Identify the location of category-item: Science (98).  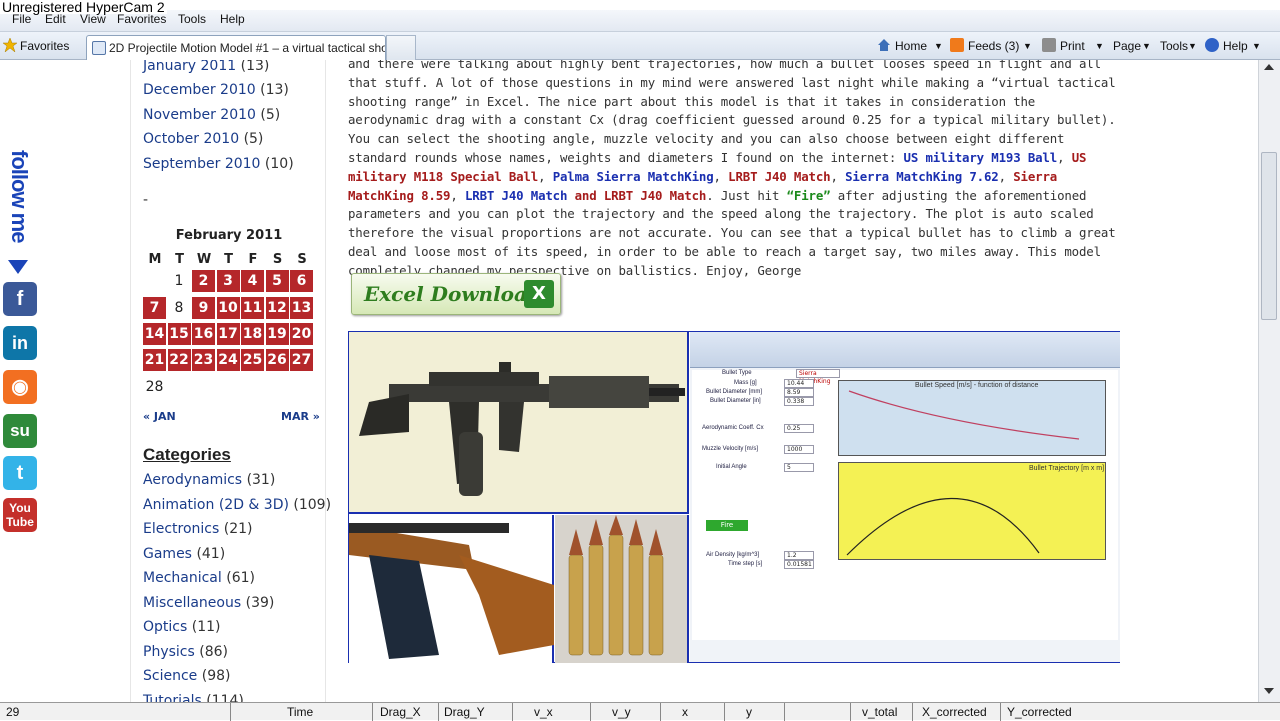
(186, 676).